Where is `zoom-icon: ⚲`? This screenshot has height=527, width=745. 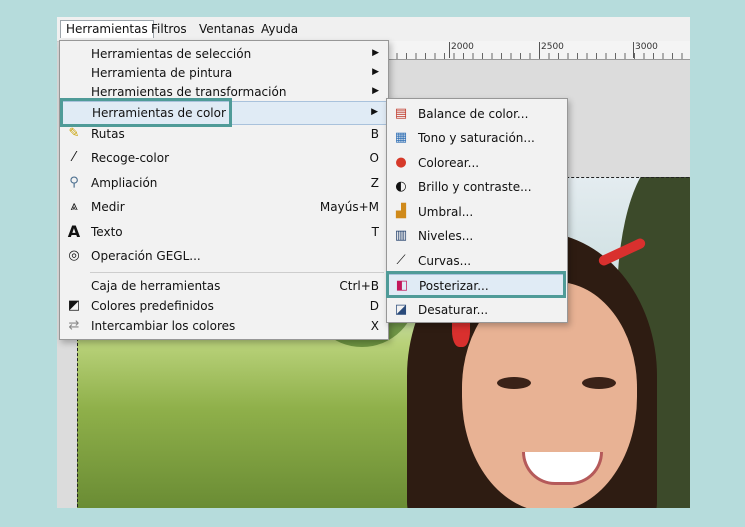
zoom-icon: ⚲ is located at coordinates (74, 182).